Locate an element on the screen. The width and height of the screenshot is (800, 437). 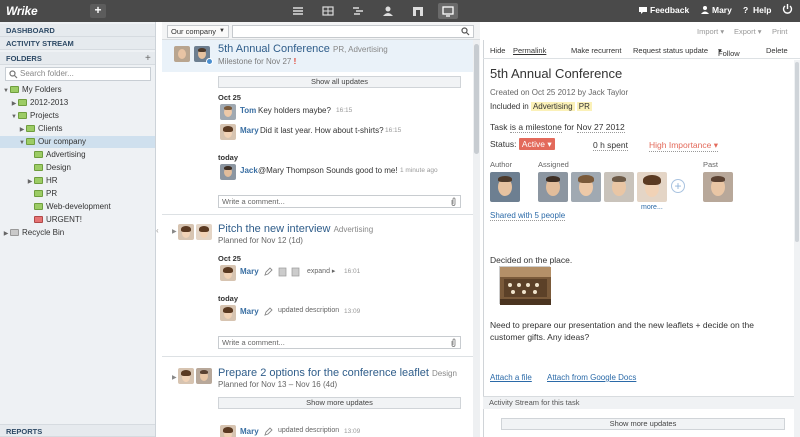
add-folder-button: + is located at coordinates (148, 58).